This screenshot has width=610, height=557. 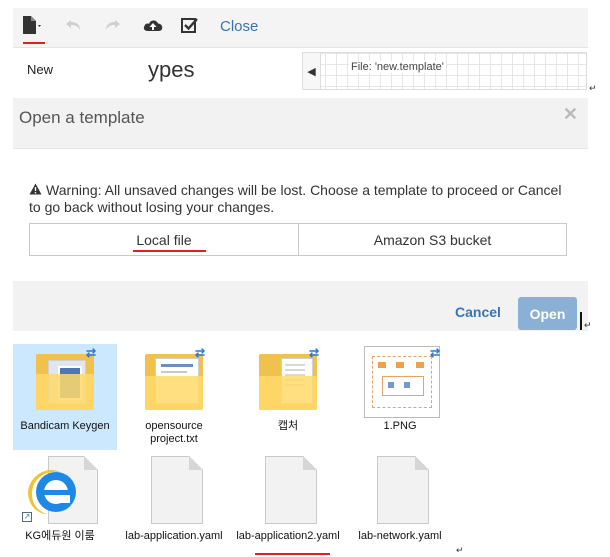 I want to click on file-name: lab-network.yaml, so click(x=400, y=536).